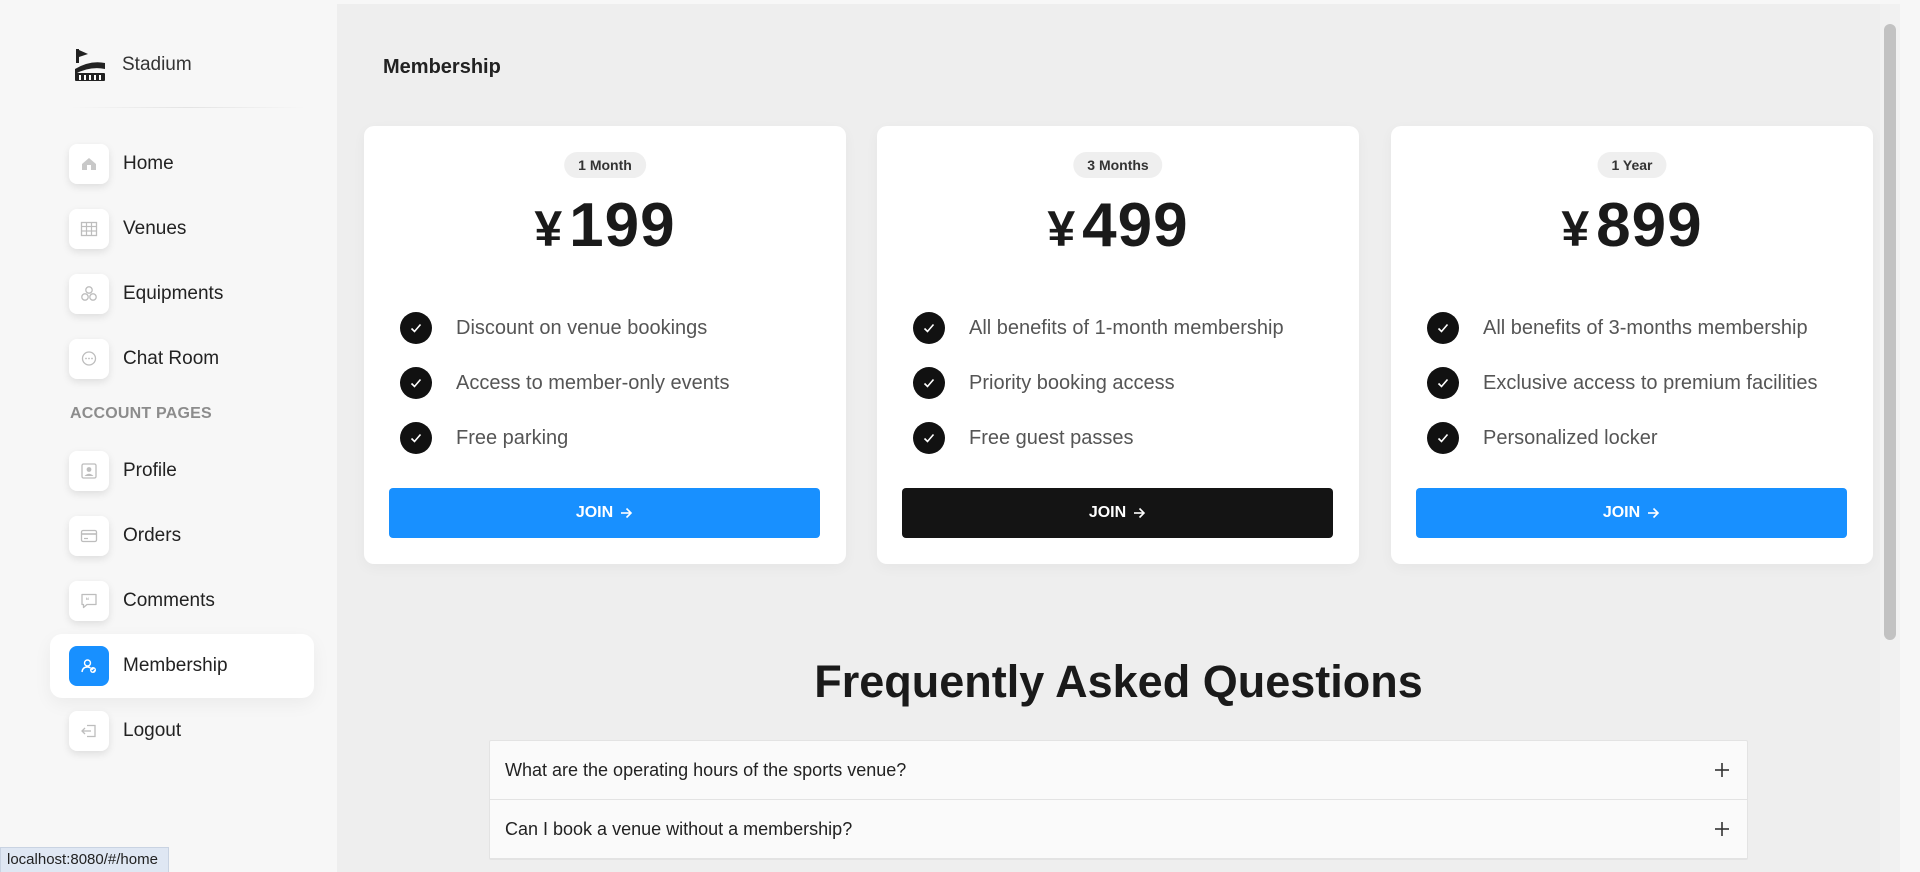 Image resolution: width=1920 pixels, height=872 pixels. I want to click on section-title-account-pages: ACCOUNT PAGES, so click(141, 413).